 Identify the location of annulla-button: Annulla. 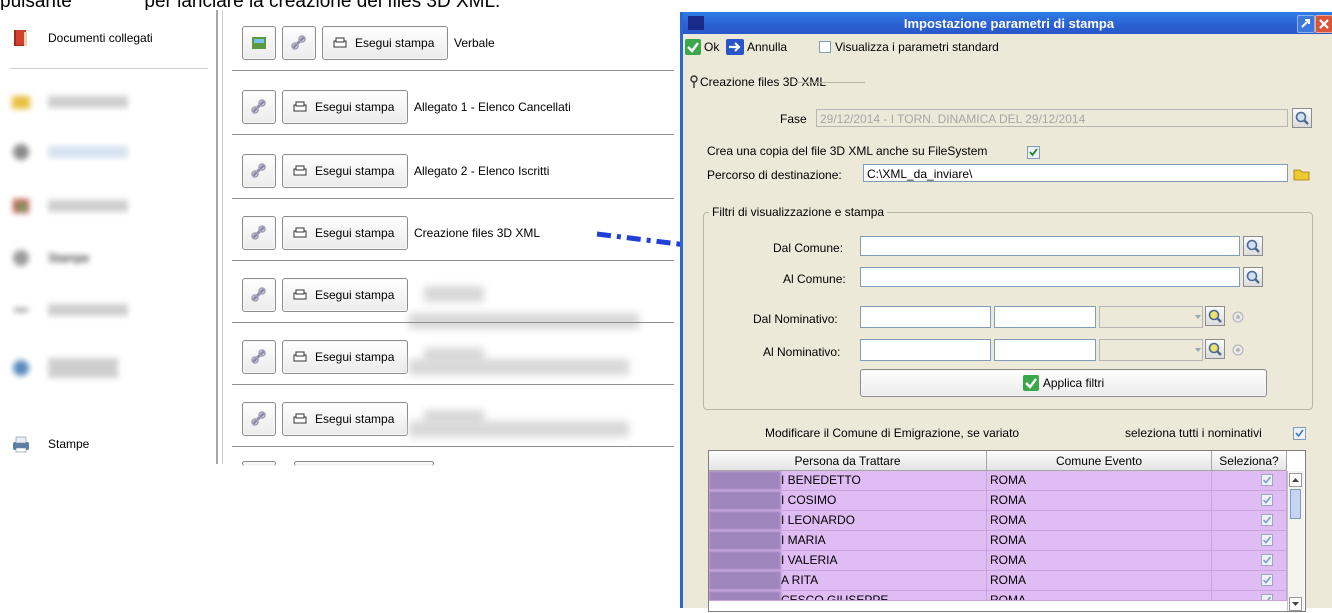
(756, 47).